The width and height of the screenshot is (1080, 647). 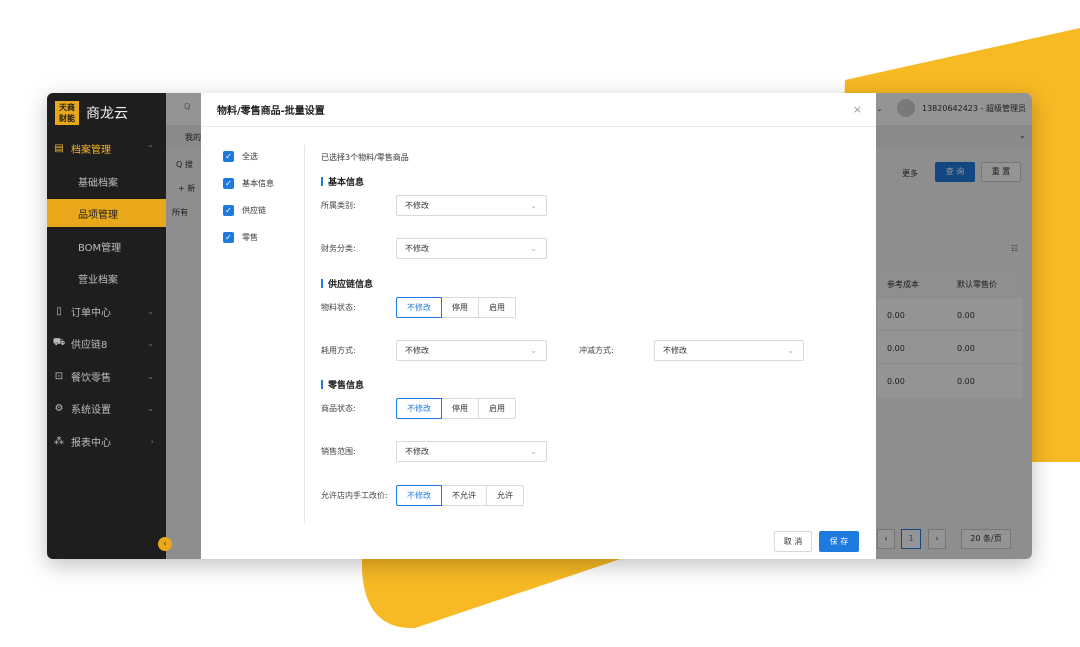 I want to click on truck-icon: ⛟, so click(x=59, y=342).